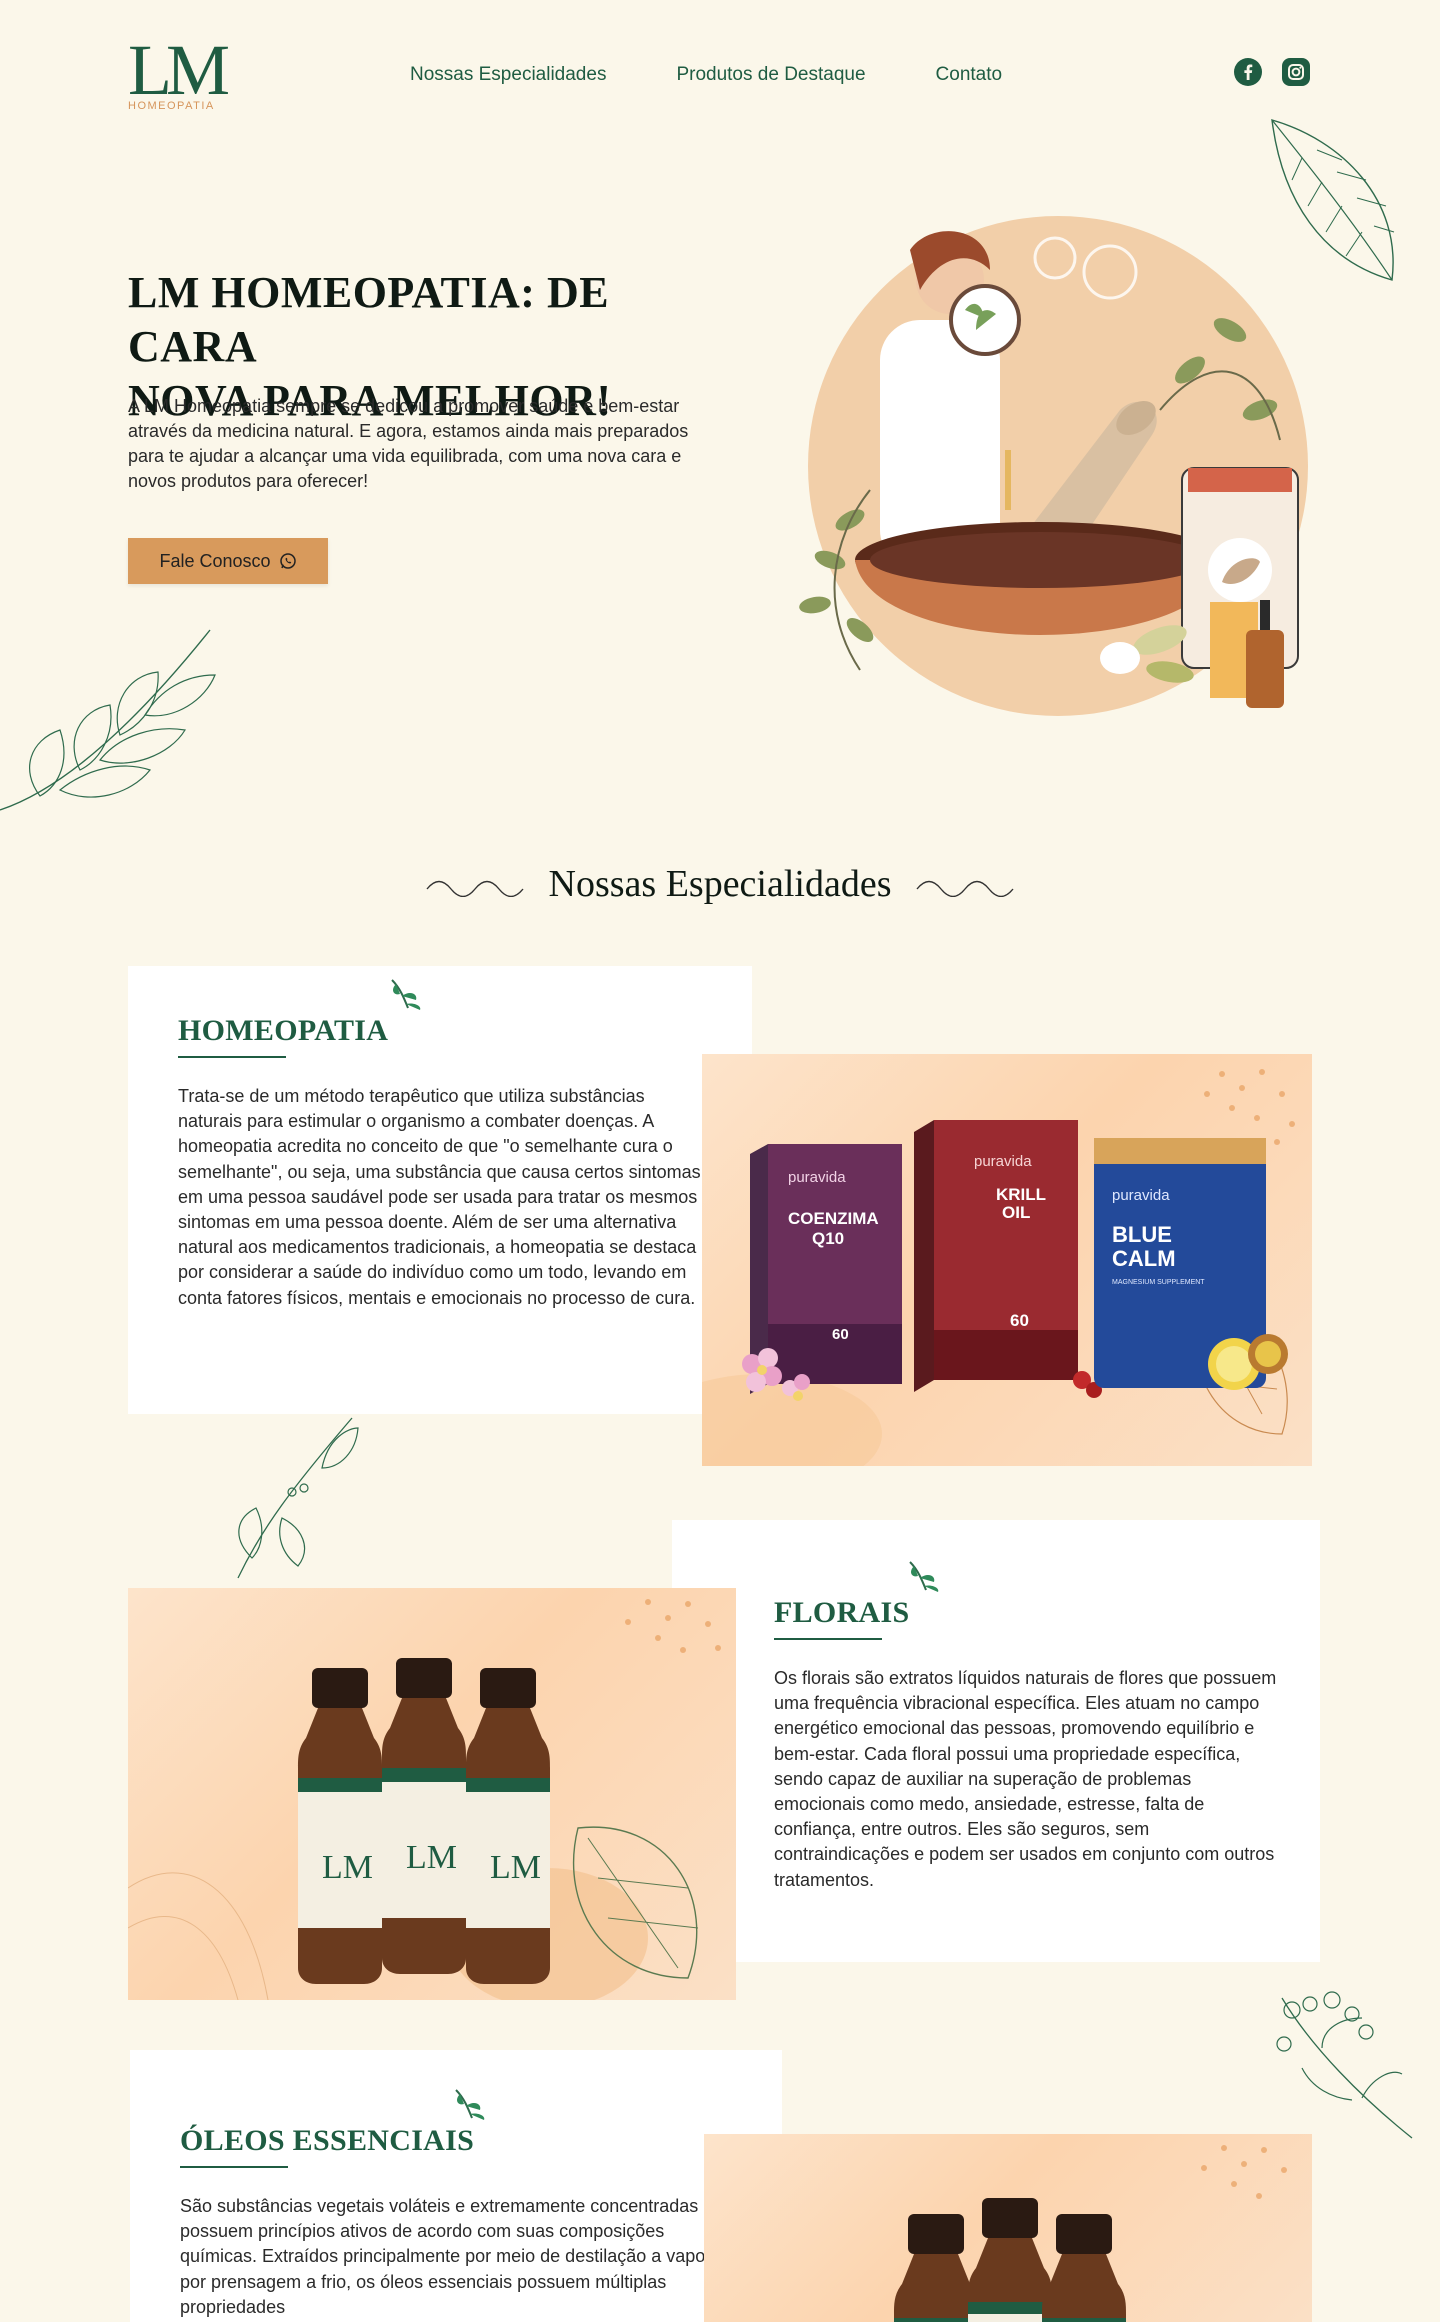 This screenshot has height=2322, width=1440. Describe the element at coordinates (1344, 2065) in the screenshot. I see `flower-decoration-icon` at that location.